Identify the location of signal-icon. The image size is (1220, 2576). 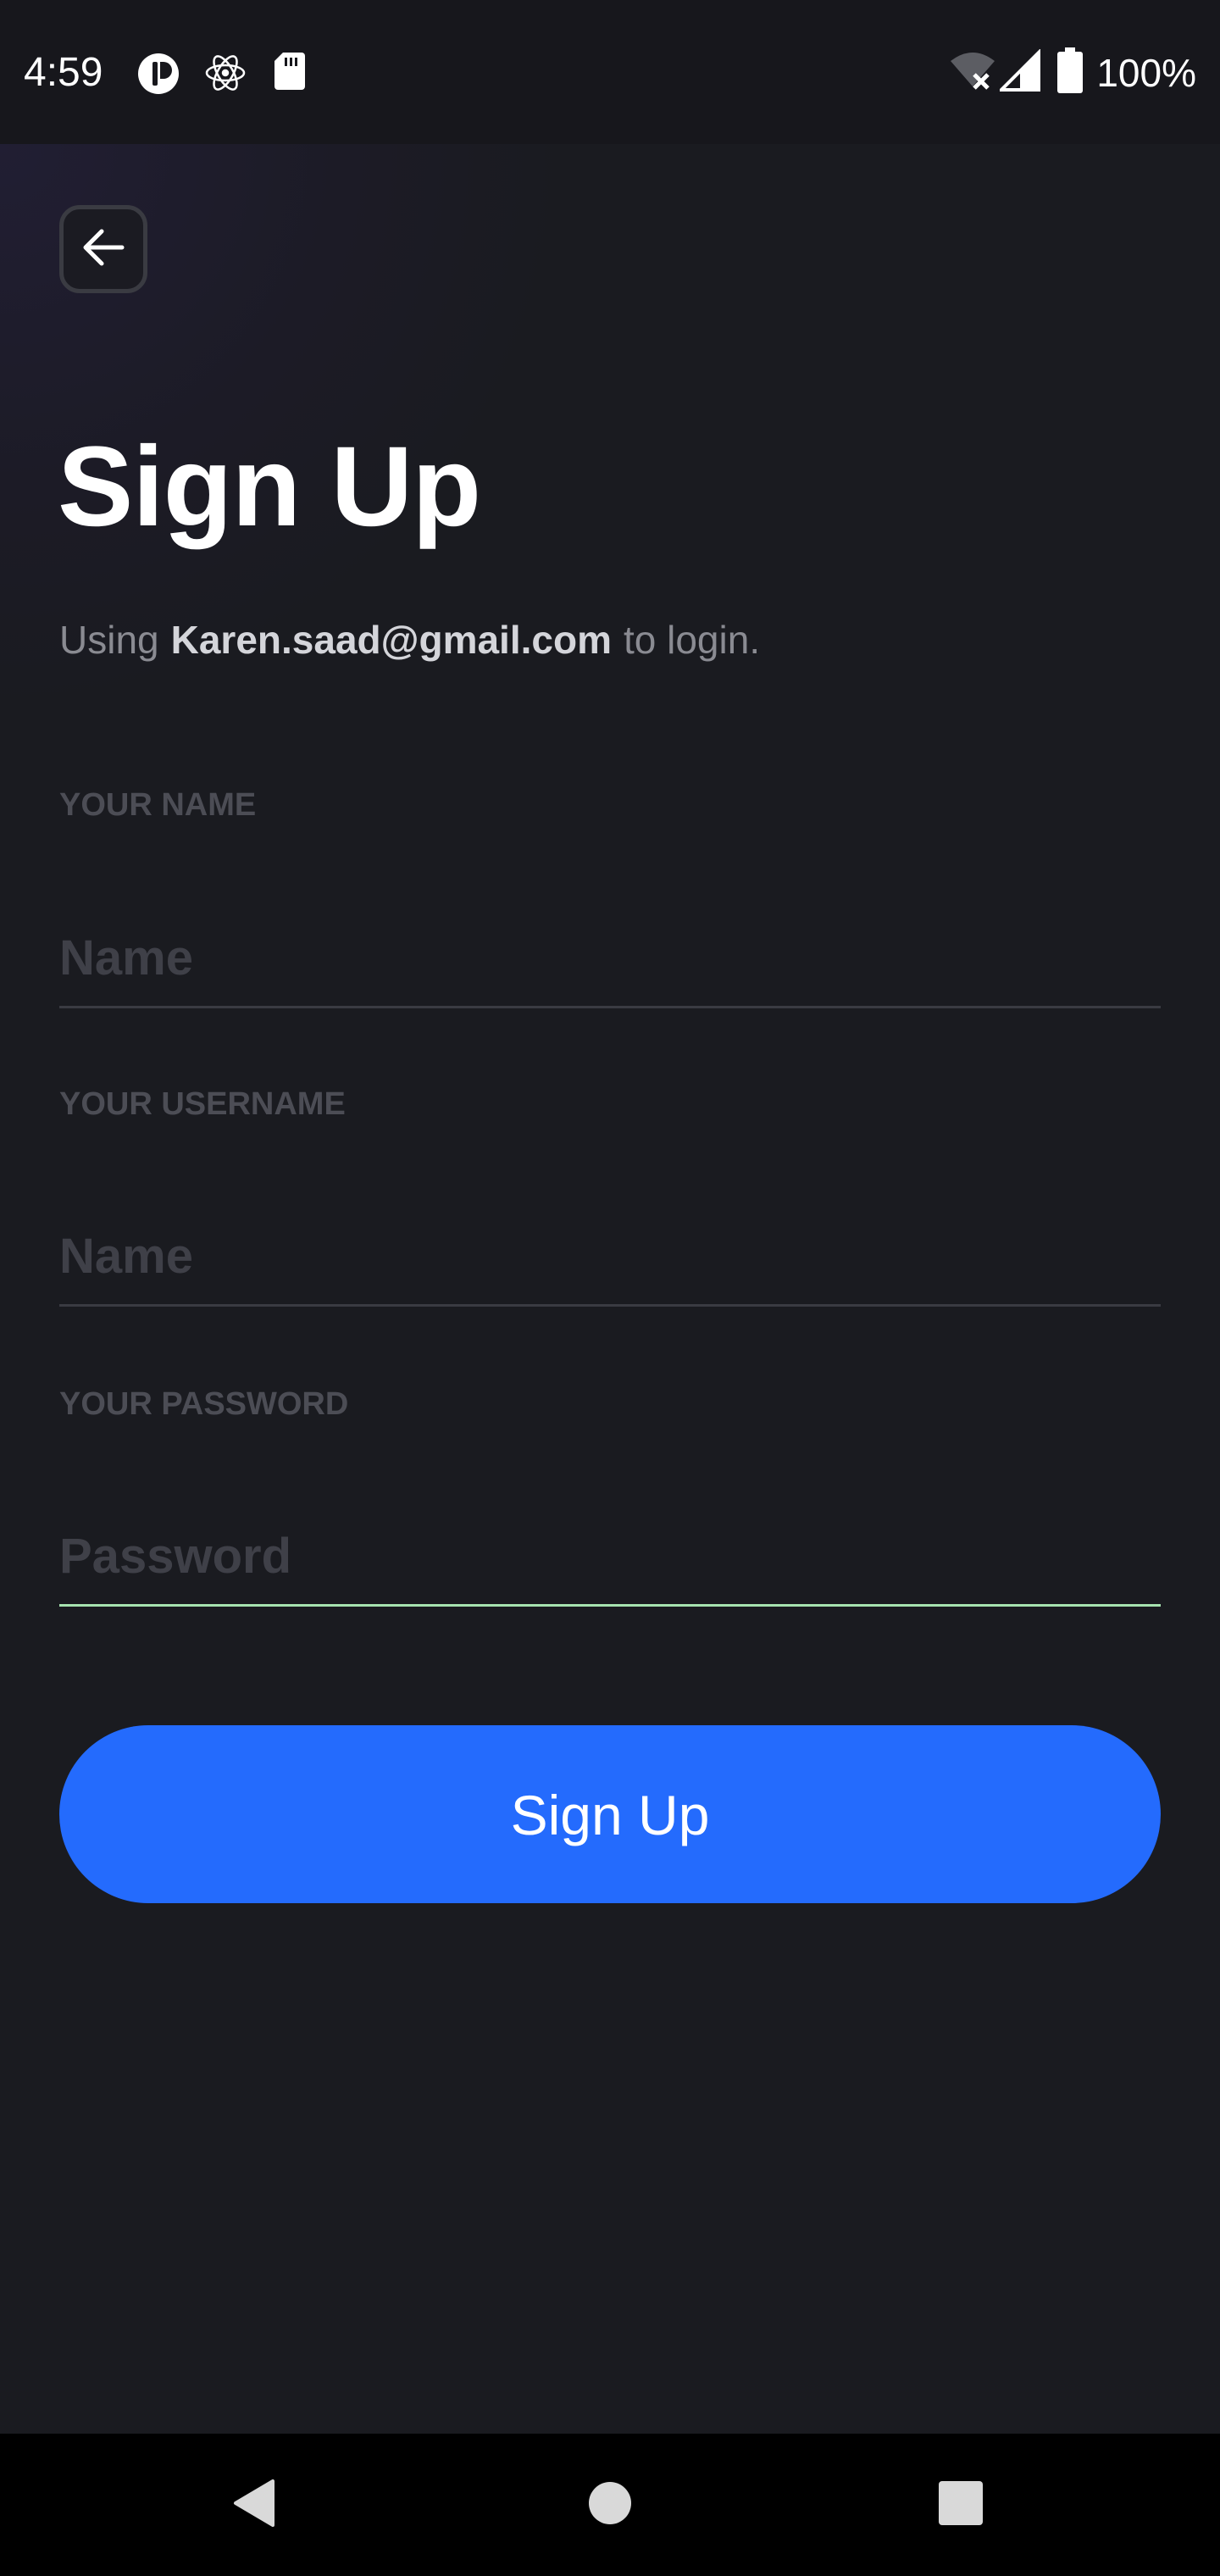
(1018, 72).